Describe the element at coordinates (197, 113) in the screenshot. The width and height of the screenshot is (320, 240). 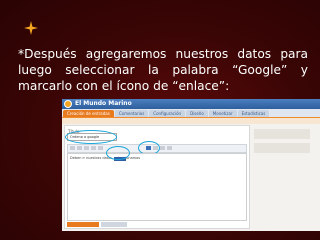
I see `tab-diseno: Diseño` at that location.